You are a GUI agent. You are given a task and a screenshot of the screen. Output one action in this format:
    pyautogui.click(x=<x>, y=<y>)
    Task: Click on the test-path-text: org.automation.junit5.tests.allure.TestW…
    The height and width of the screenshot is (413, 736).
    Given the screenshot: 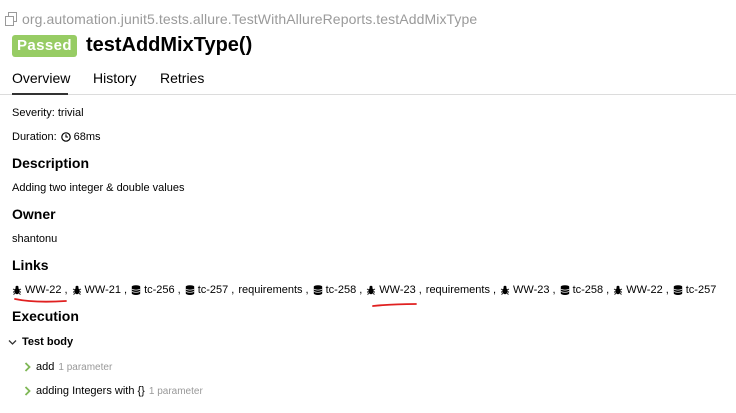 What is the action you would take?
    pyautogui.click(x=250, y=19)
    